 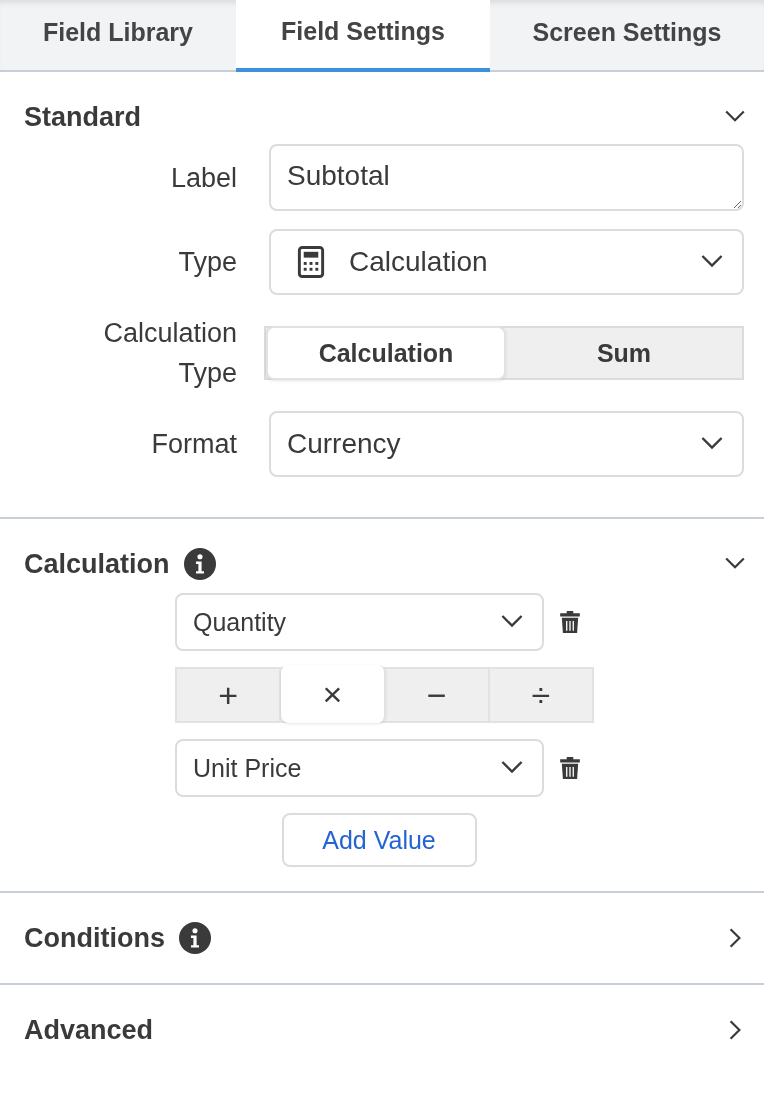 I want to click on operator-button: −, so click(x=437, y=695).